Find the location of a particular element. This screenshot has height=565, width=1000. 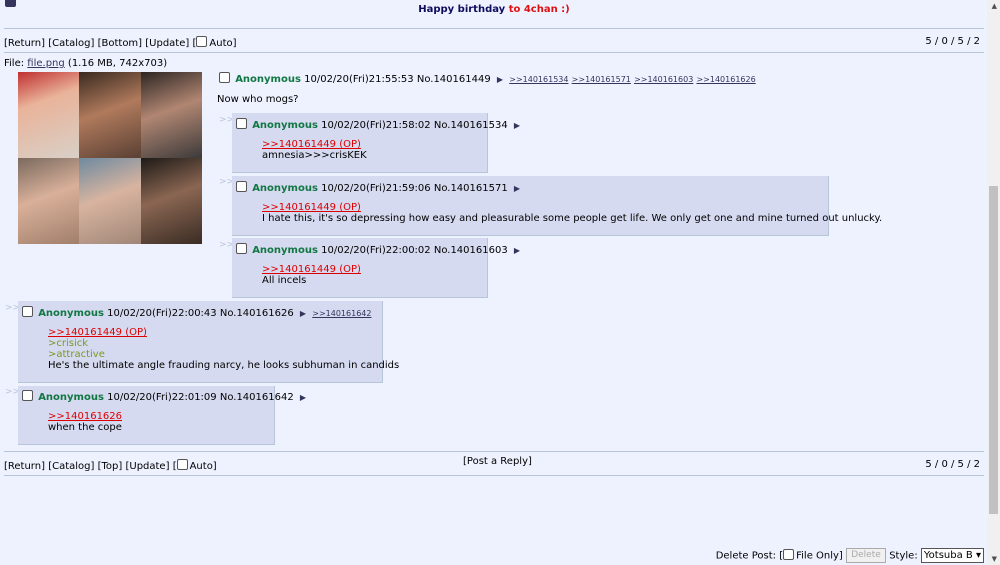

delete-post-label: Delete Post: [ is located at coordinates (749, 556).